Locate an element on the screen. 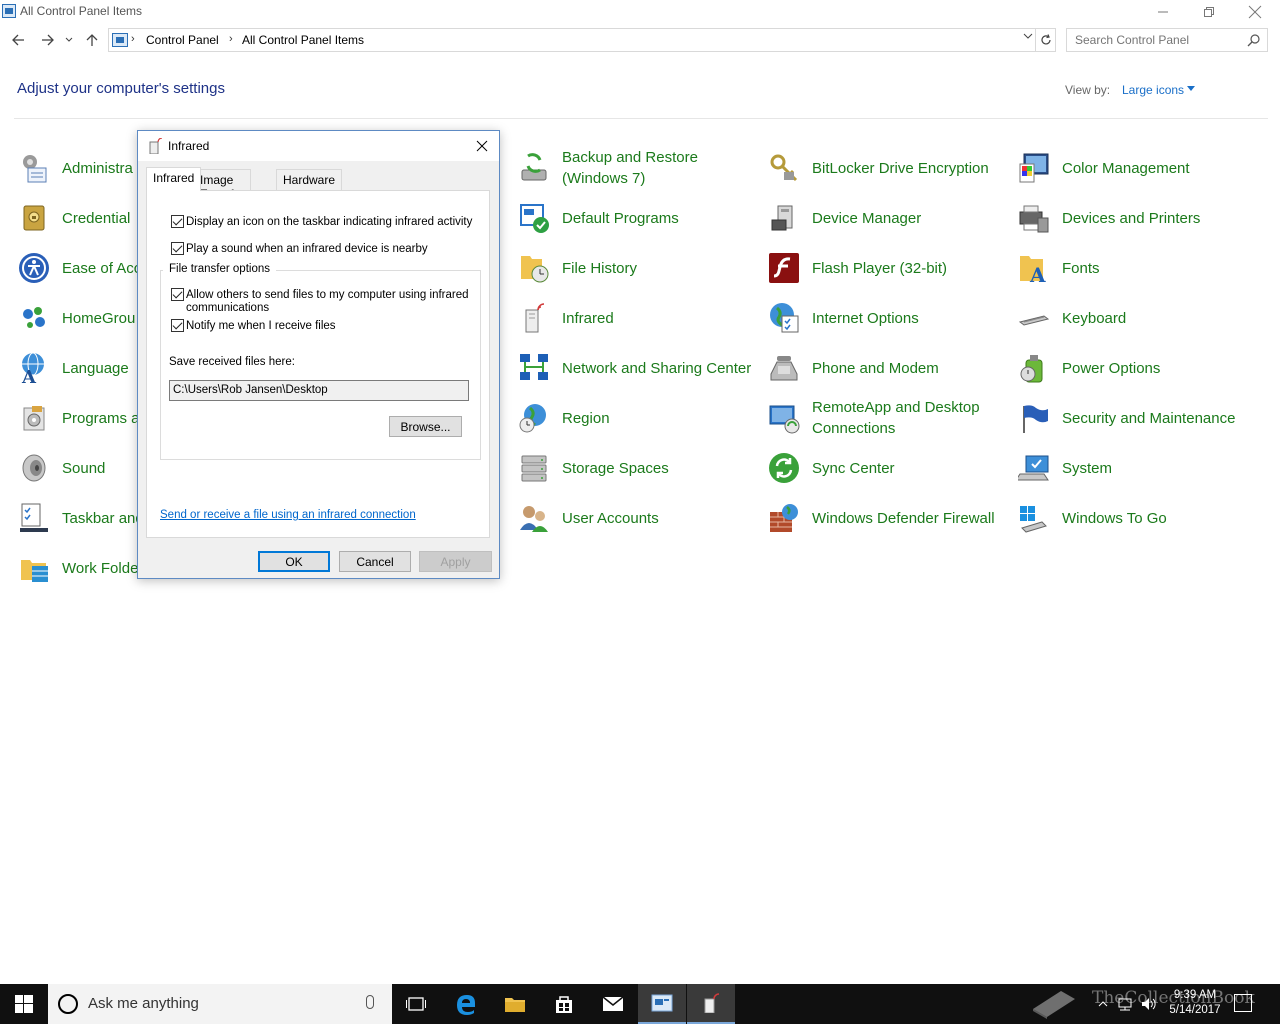  up-button is located at coordinates (92, 40).